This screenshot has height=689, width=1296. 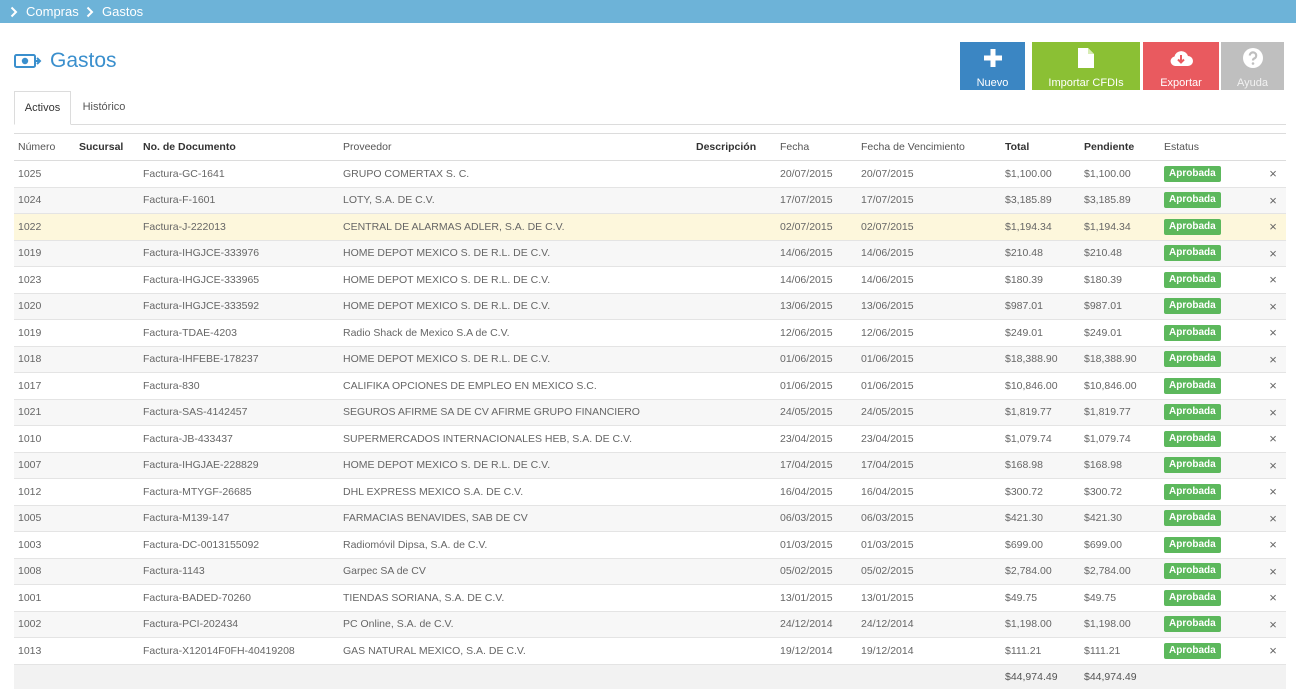 What do you see at coordinates (1040, 676) in the screenshot?
I see `grand-total: $44,974.49` at bounding box center [1040, 676].